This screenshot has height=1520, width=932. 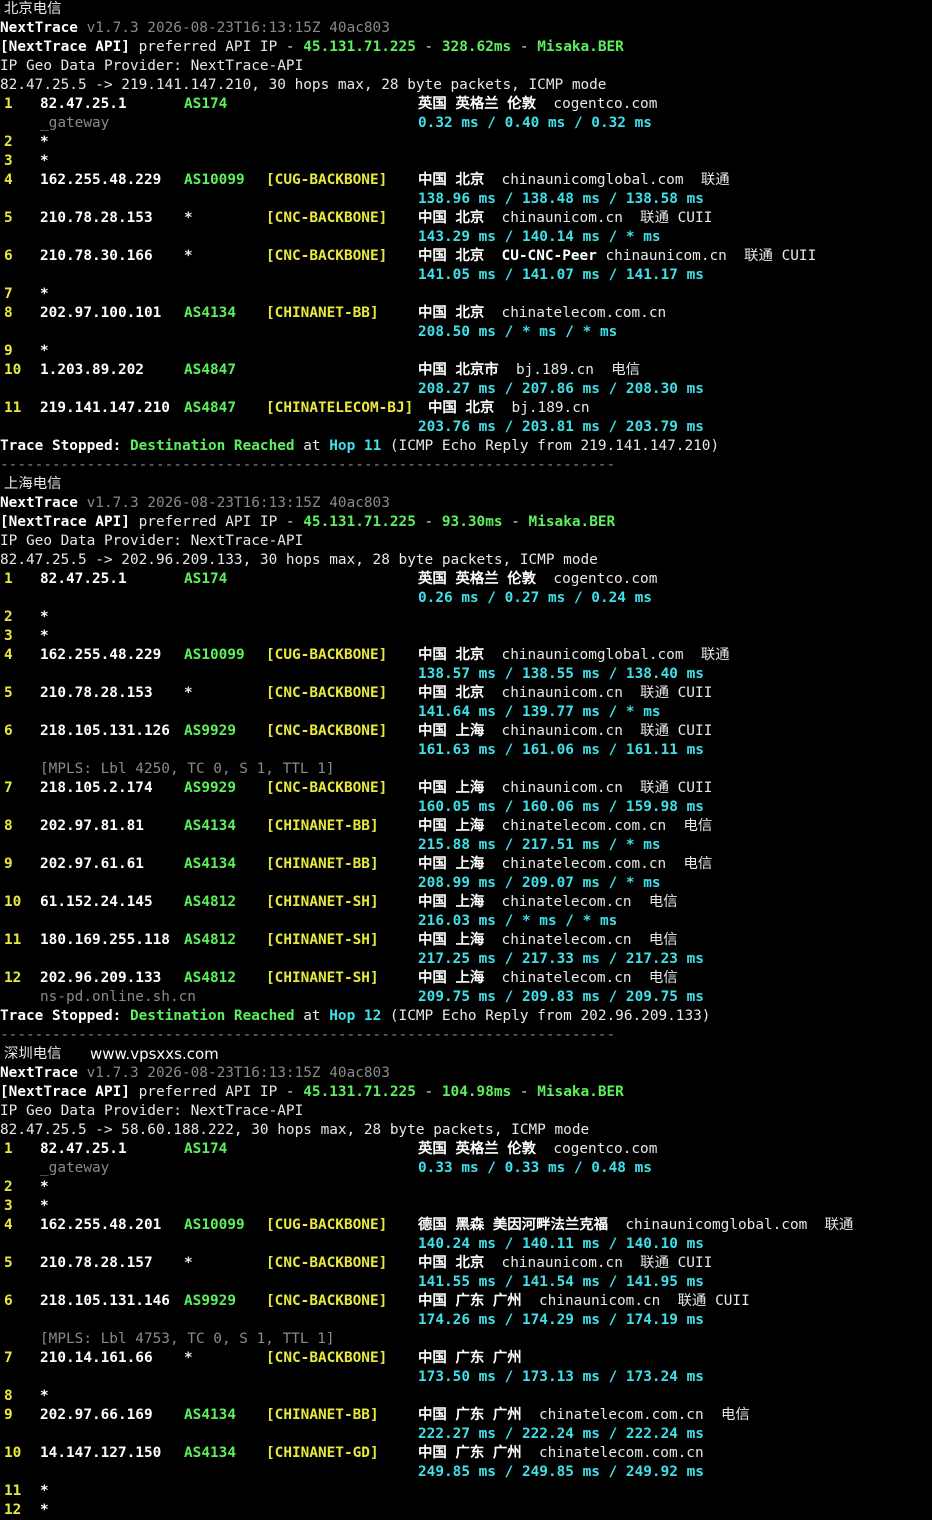 What do you see at coordinates (466, 845) in the screenshot?
I see `hop-rtt-row: 215.88 ms / 217.51 ms / * ms` at bounding box center [466, 845].